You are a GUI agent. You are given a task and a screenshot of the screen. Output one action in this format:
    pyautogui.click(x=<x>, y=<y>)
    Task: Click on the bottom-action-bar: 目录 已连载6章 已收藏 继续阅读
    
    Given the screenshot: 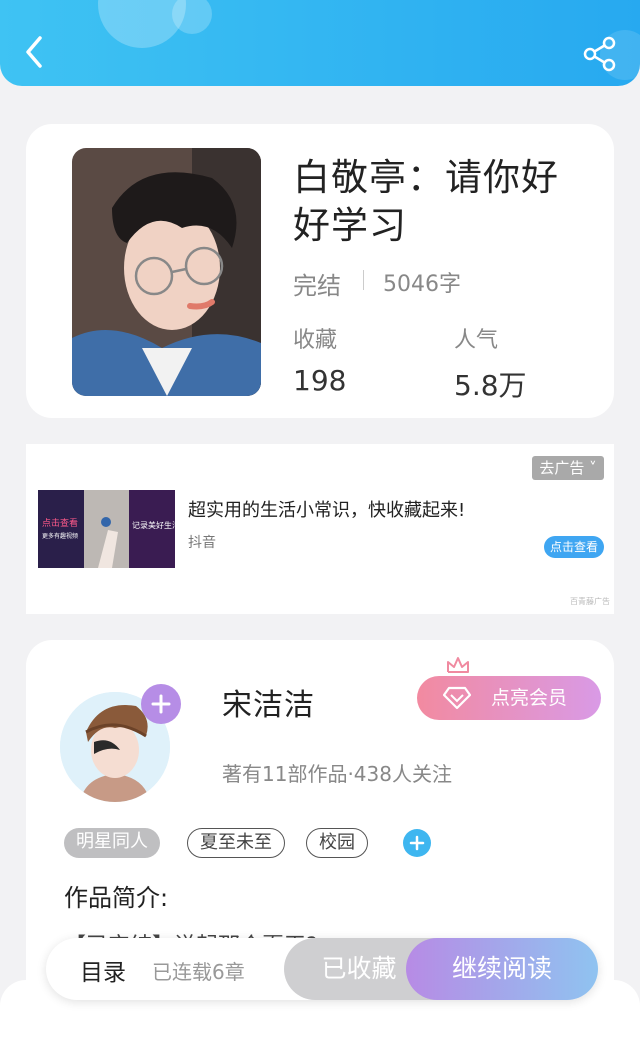 What is the action you would take?
    pyautogui.click(x=322, y=969)
    